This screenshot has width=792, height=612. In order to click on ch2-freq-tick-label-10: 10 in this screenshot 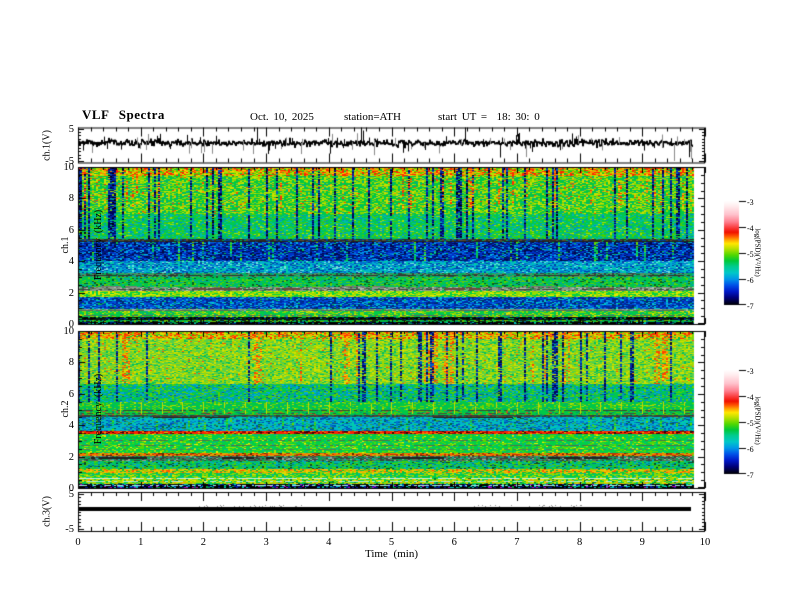, I will do `click(69, 331)`.